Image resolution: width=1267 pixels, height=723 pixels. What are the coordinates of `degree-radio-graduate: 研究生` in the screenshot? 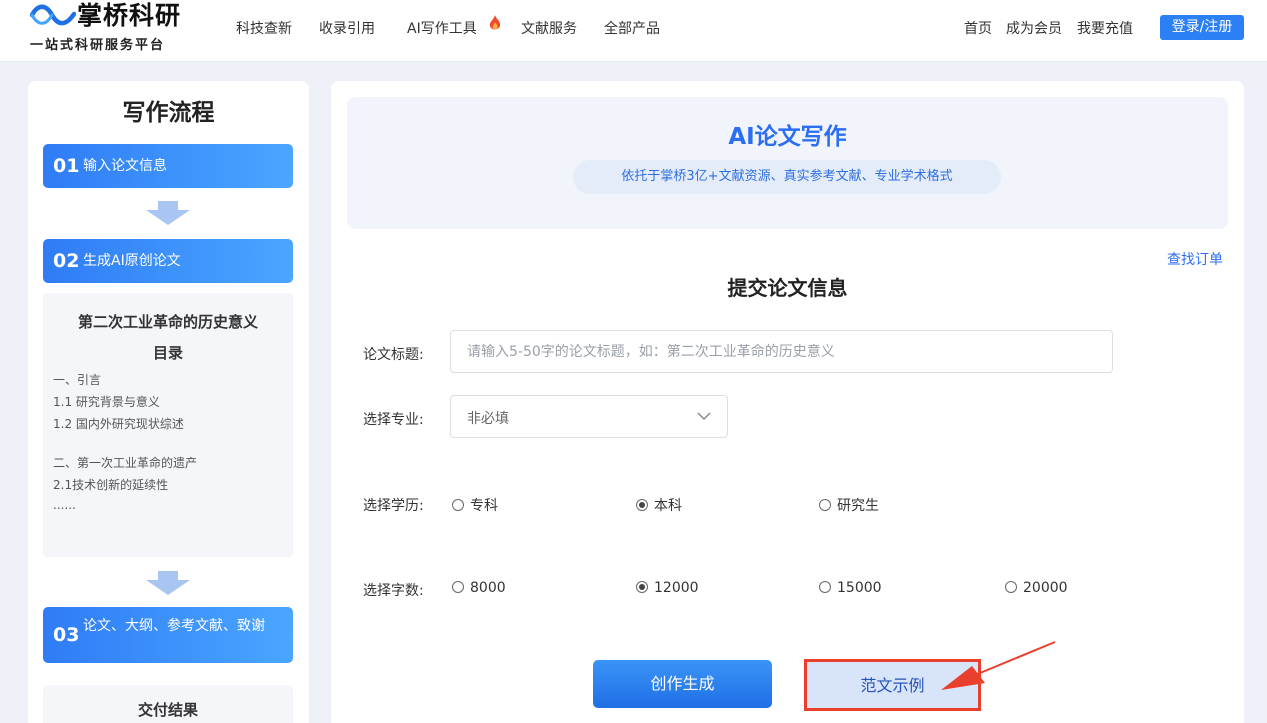 It's located at (849, 505).